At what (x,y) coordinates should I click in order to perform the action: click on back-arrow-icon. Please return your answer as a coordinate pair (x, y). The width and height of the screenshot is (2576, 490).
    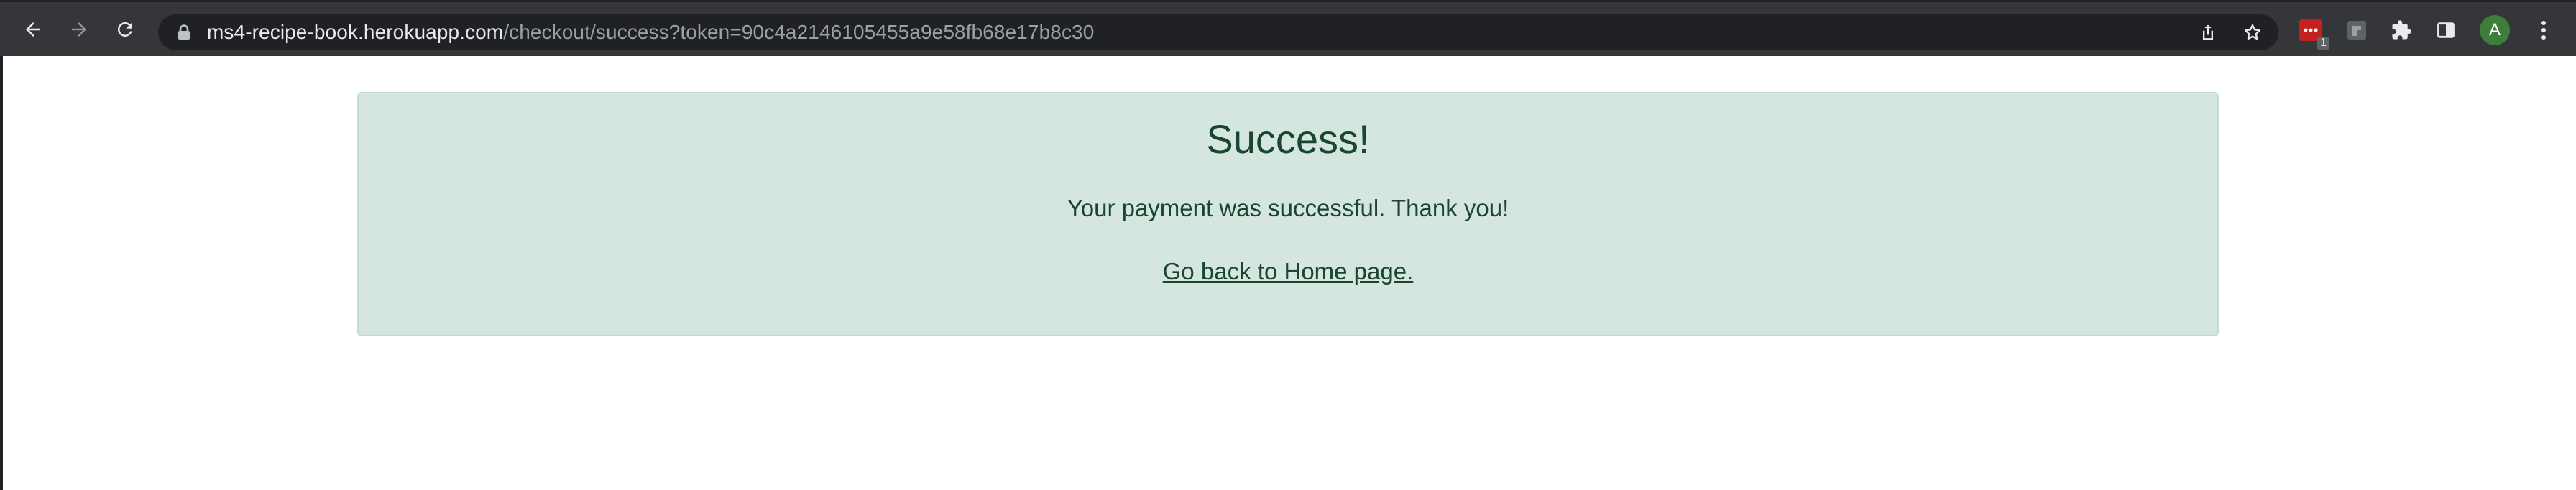
    Looking at the image, I should click on (33, 30).